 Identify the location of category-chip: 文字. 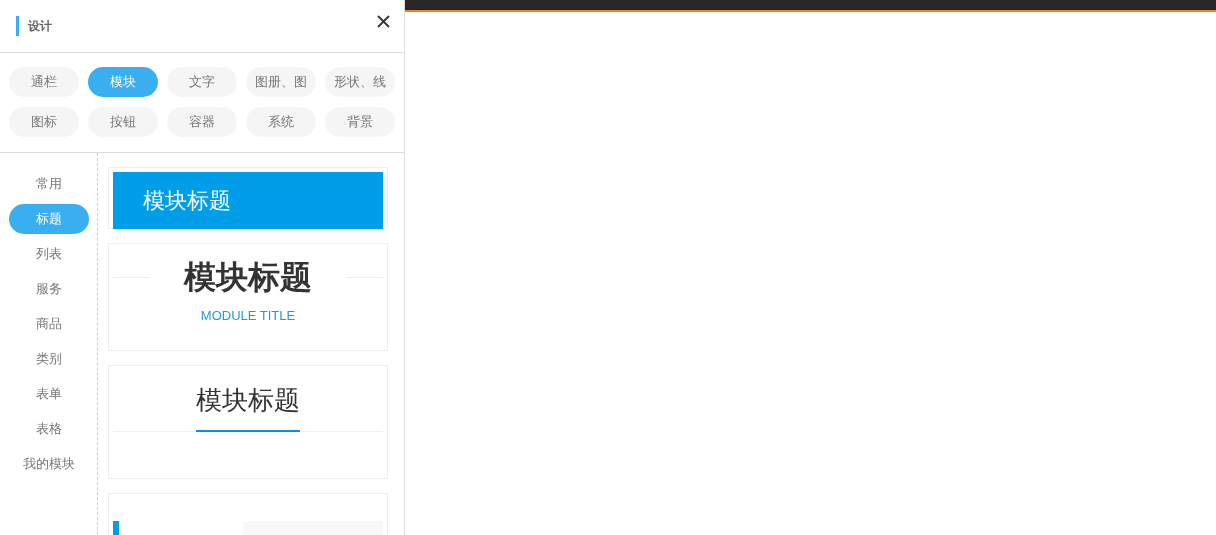
(202, 82).